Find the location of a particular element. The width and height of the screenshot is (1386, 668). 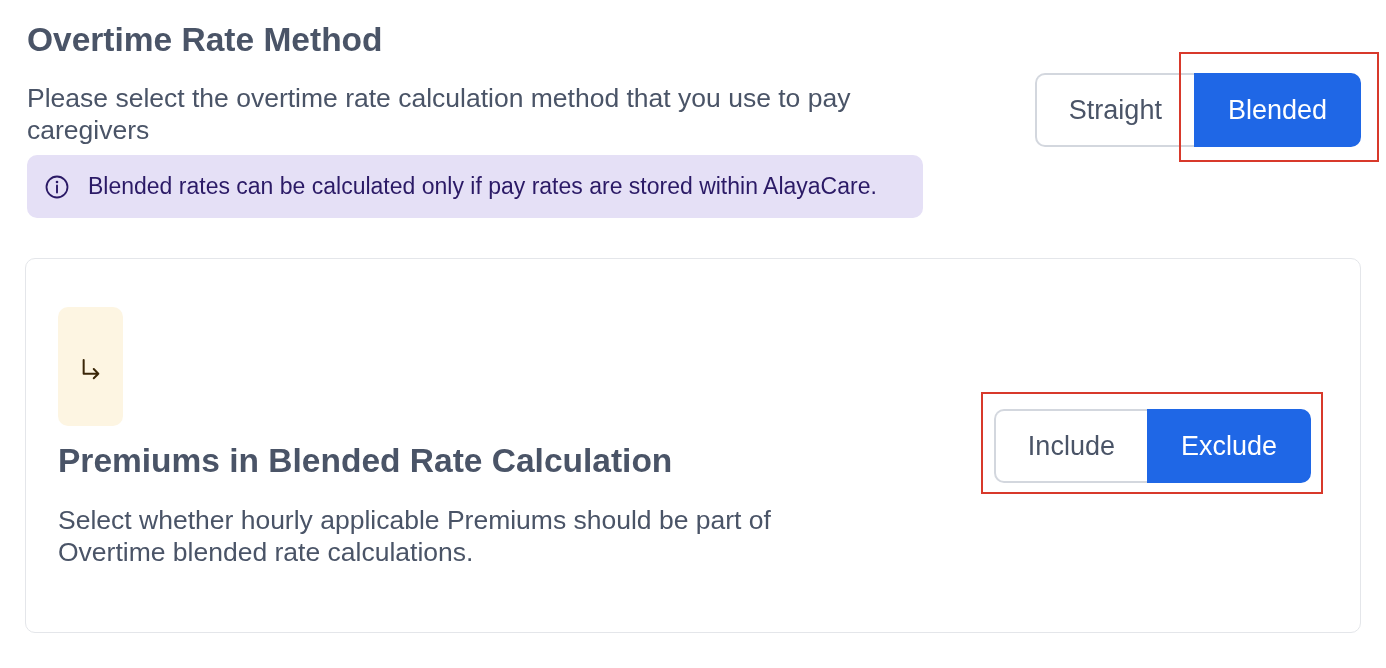

option-button: Include is located at coordinates (1070, 446).